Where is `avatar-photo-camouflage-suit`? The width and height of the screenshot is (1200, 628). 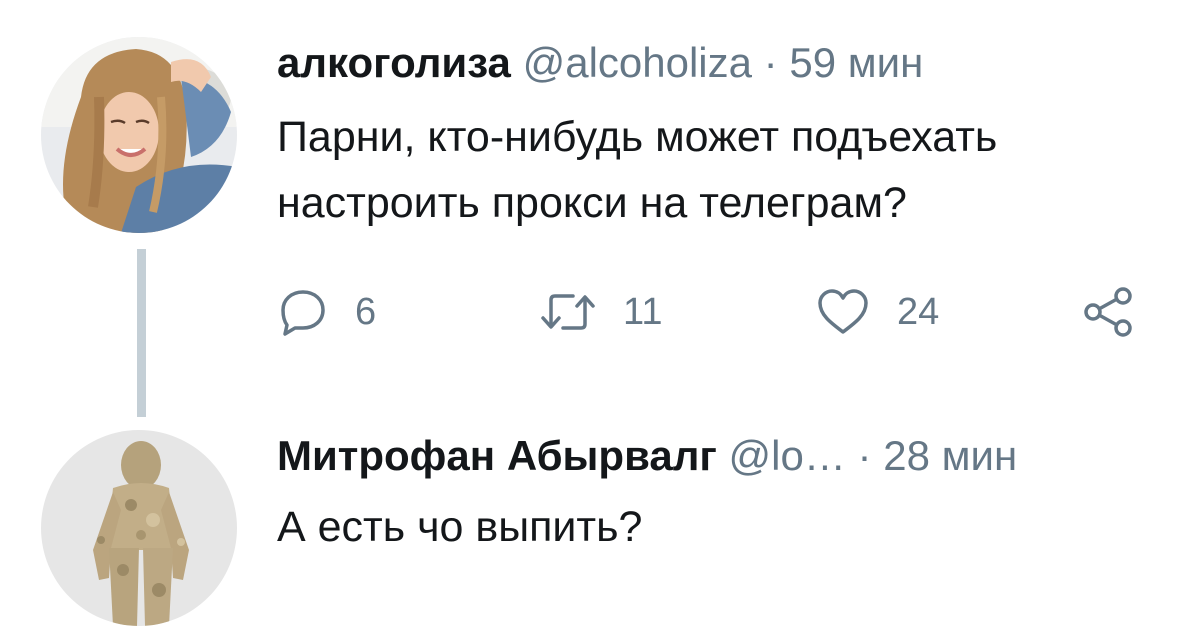 avatar-photo-camouflage-suit is located at coordinates (139, 528).